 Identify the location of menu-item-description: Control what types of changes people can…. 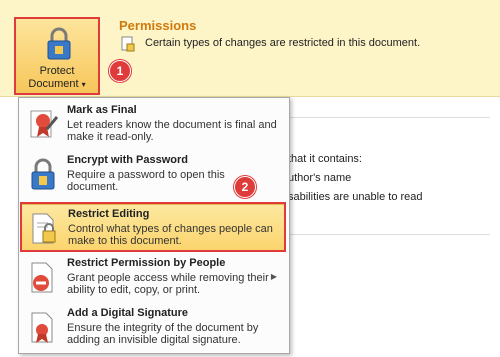
(170, 235).